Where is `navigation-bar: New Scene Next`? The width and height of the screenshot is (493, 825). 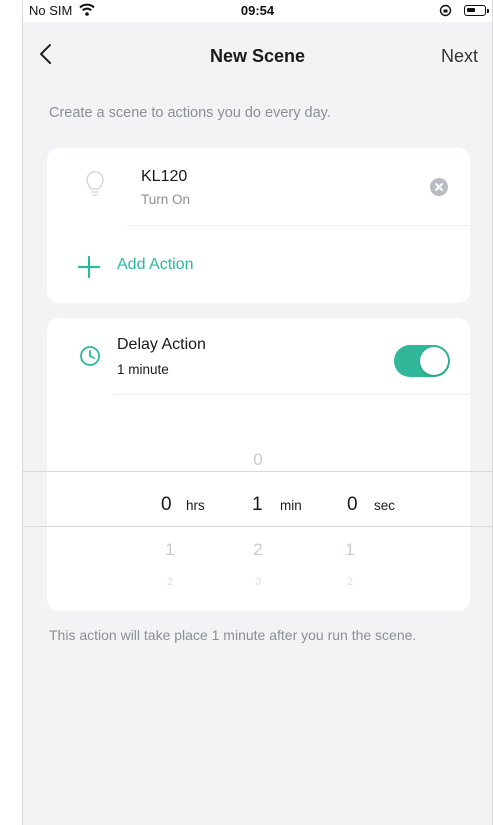
navigation-bar: New Scene Next is located at coordinates (257, 57).